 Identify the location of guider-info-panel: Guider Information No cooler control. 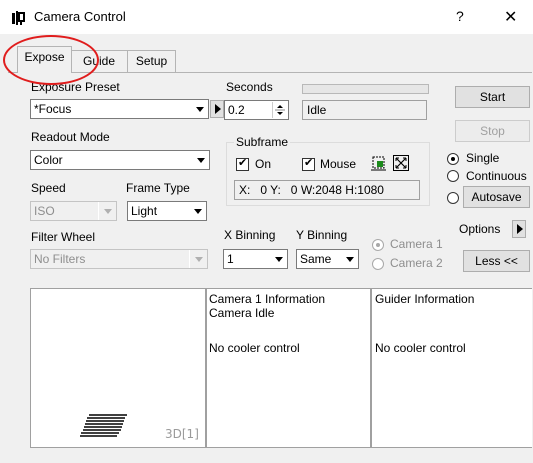
(451, 368).